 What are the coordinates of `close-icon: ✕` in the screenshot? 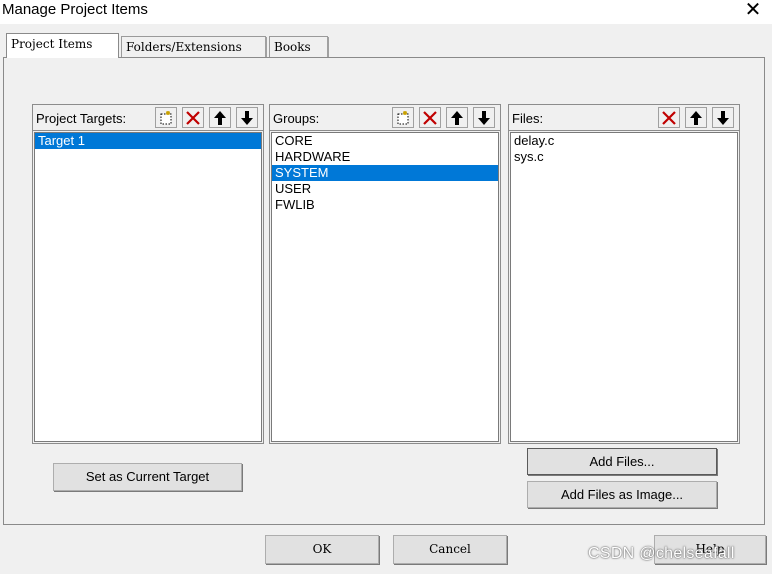 It's located at (753, 10).